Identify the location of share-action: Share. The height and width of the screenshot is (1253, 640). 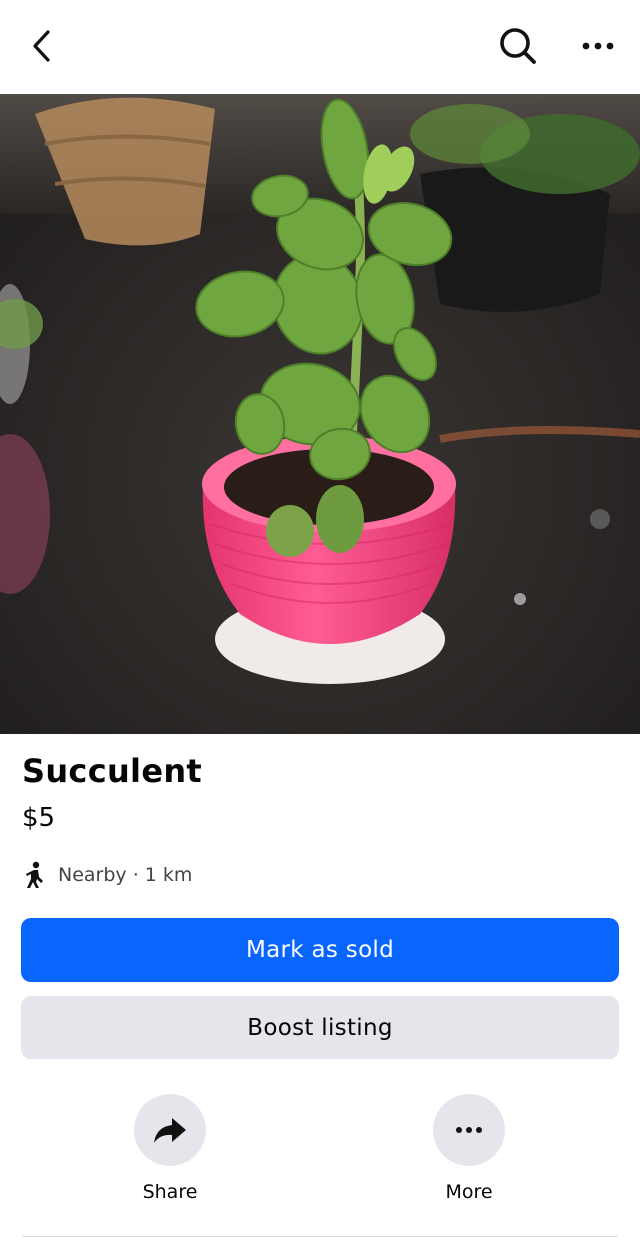
(170, 1148).